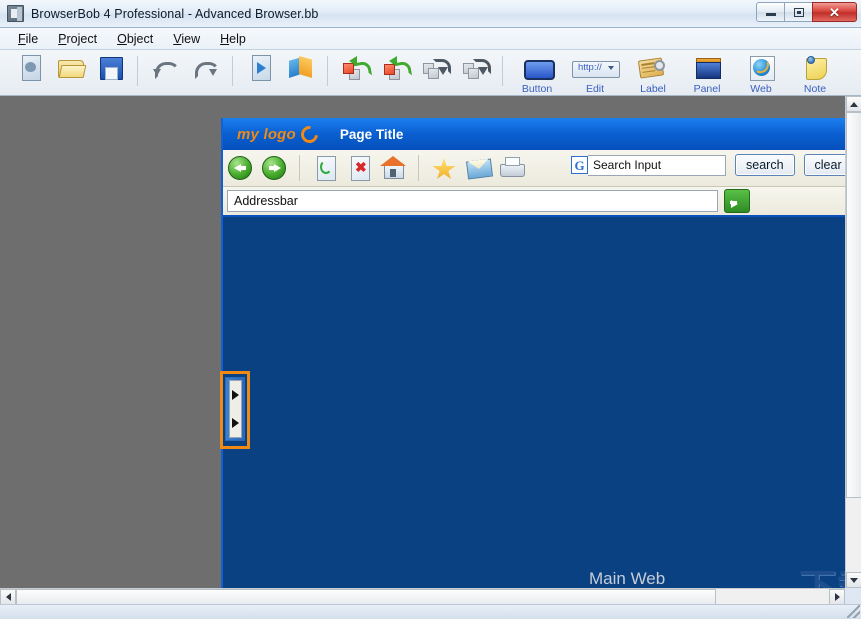 This screenshot has width=861, height=619. What do you see at coordinates (30, 68) in the screenshot?
I see `new-document-icon` at bounding box center [30, 68].